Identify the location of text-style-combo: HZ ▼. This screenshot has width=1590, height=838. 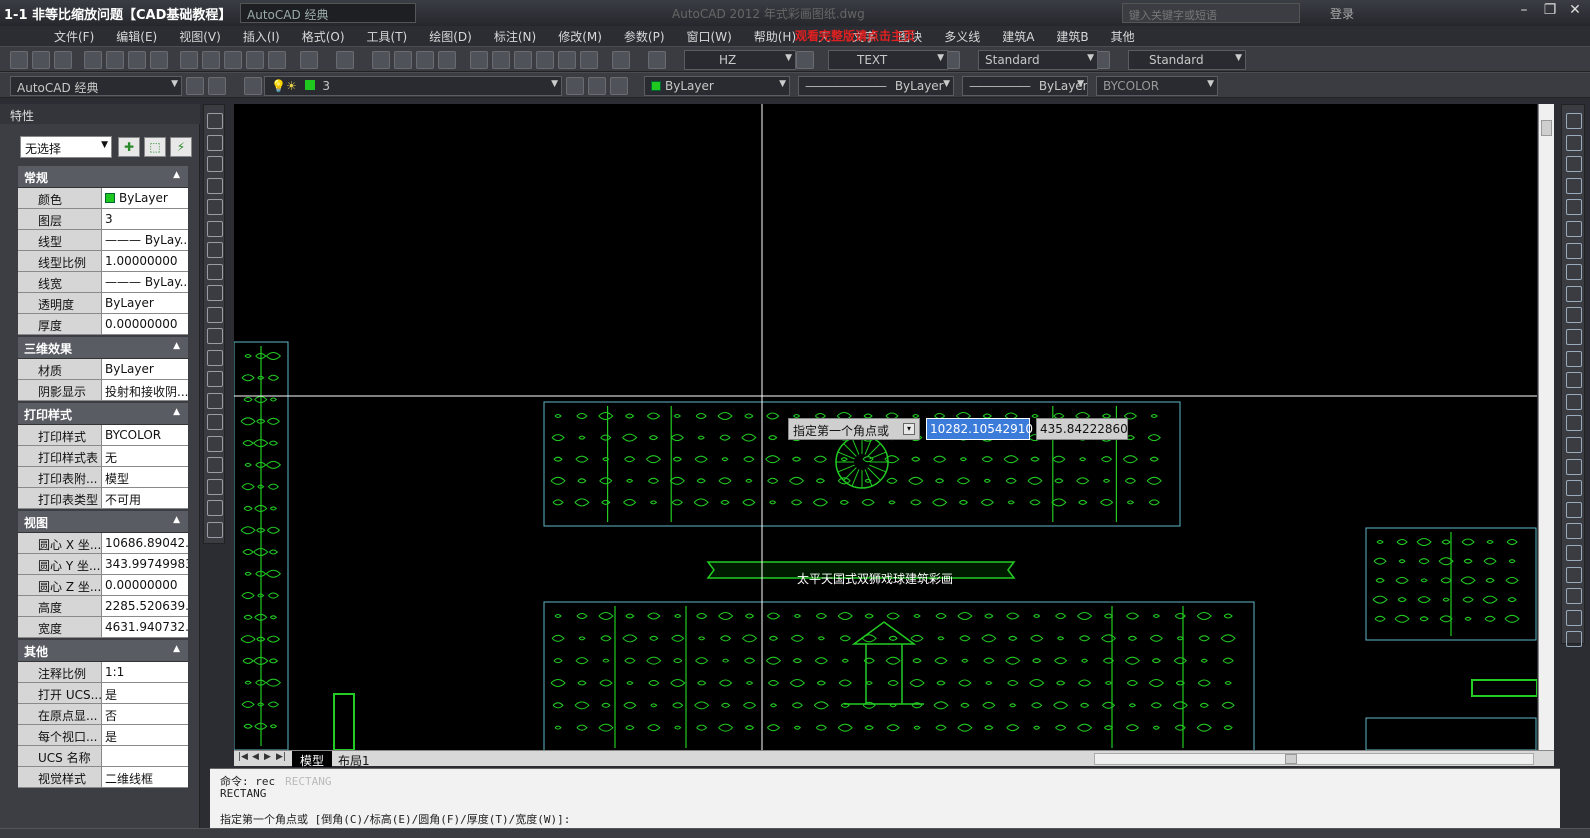
(740, 60).